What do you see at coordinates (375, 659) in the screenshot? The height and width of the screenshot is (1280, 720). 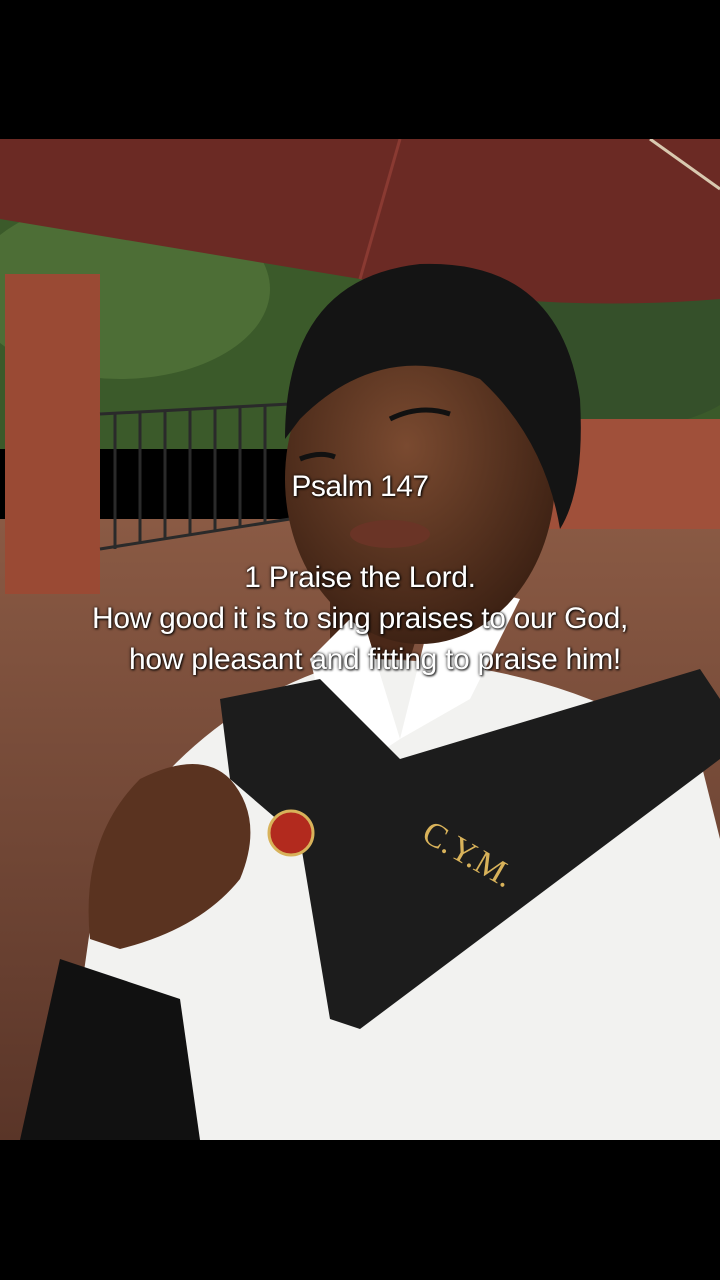 I see `caption-line: how pleasant and fitting to praise him!` at bounding box center [375, 659].